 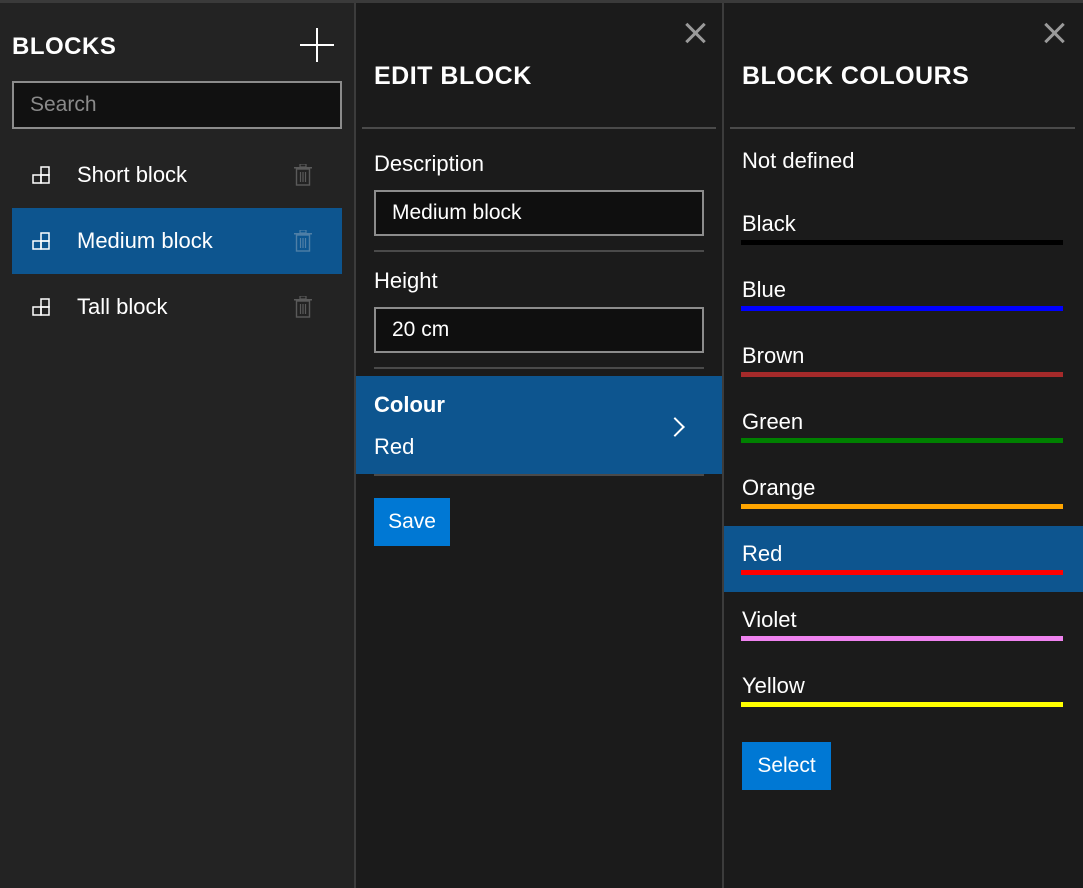 I want to click on colour-name: Blue, so click(x=764, y=289).